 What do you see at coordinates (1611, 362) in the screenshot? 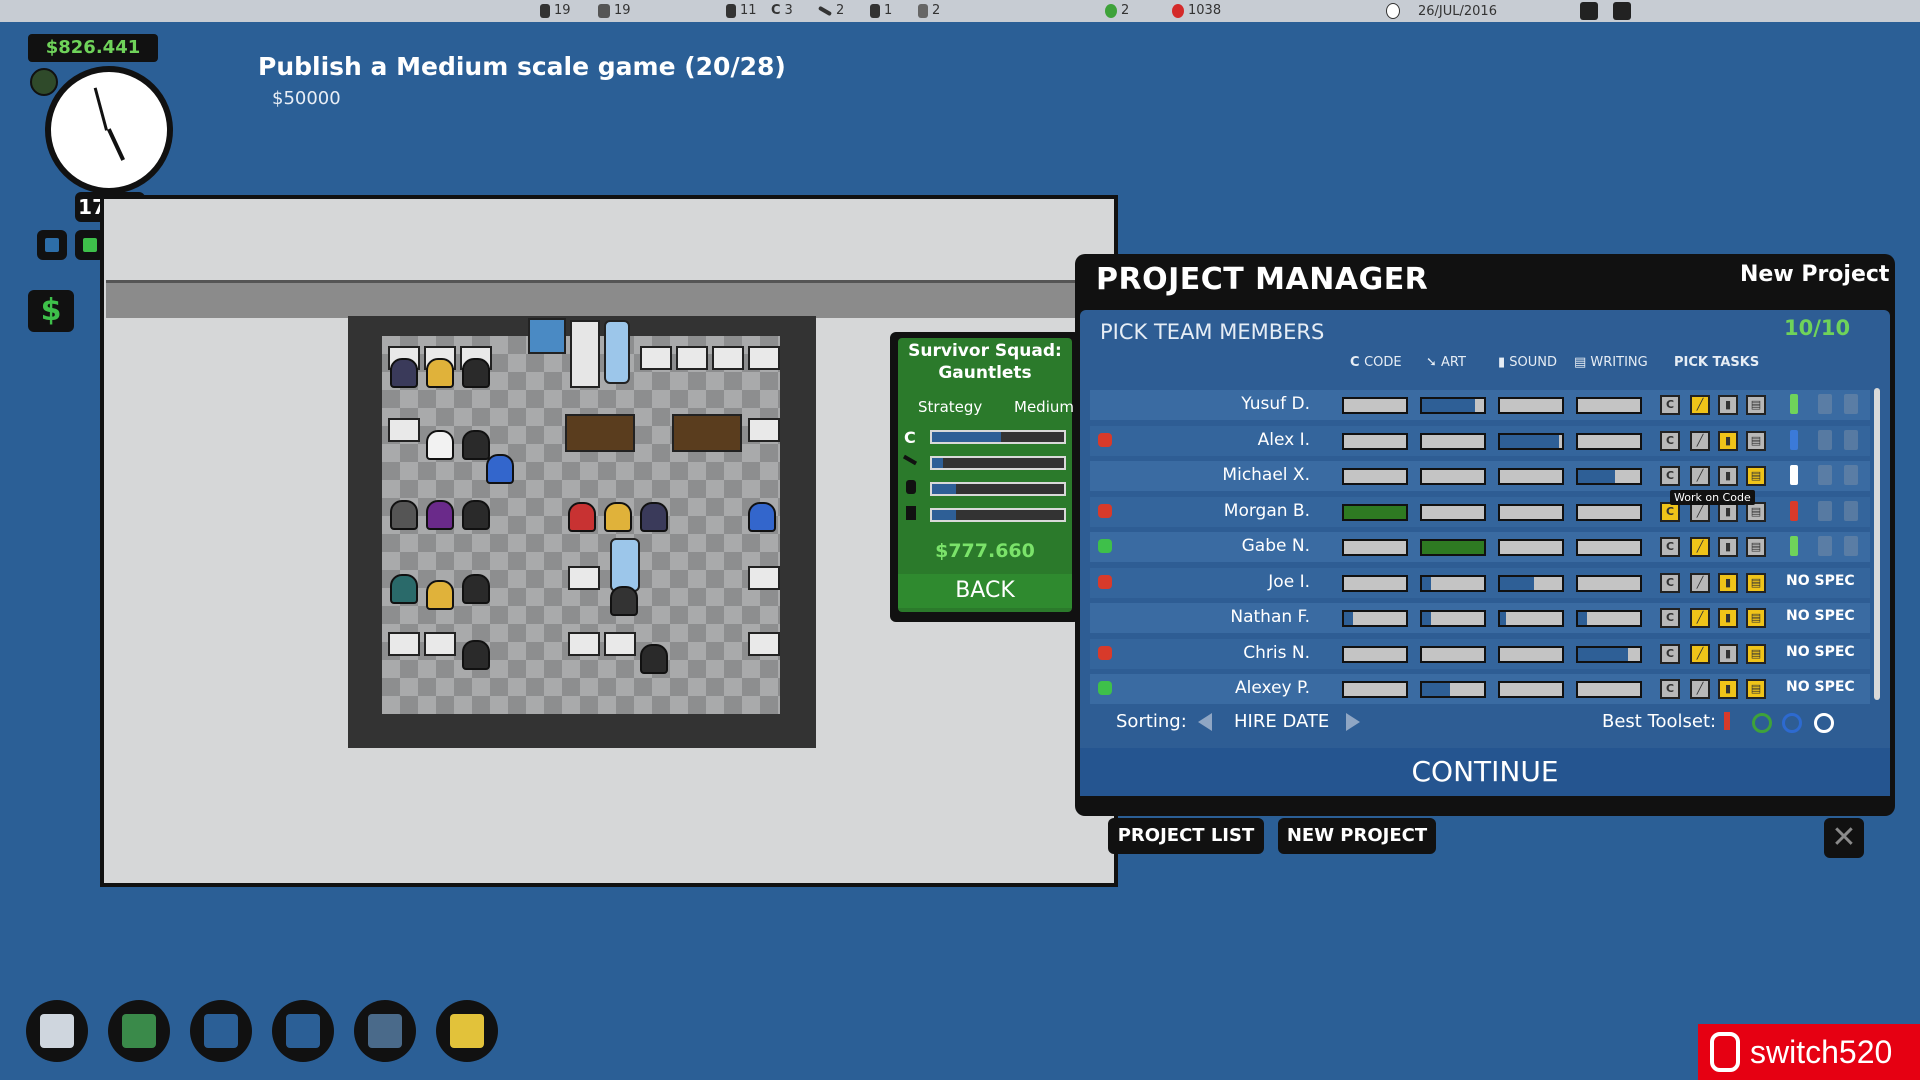
I see `col-writing: ▤ WRITING` at bounding box center [1611, 362].